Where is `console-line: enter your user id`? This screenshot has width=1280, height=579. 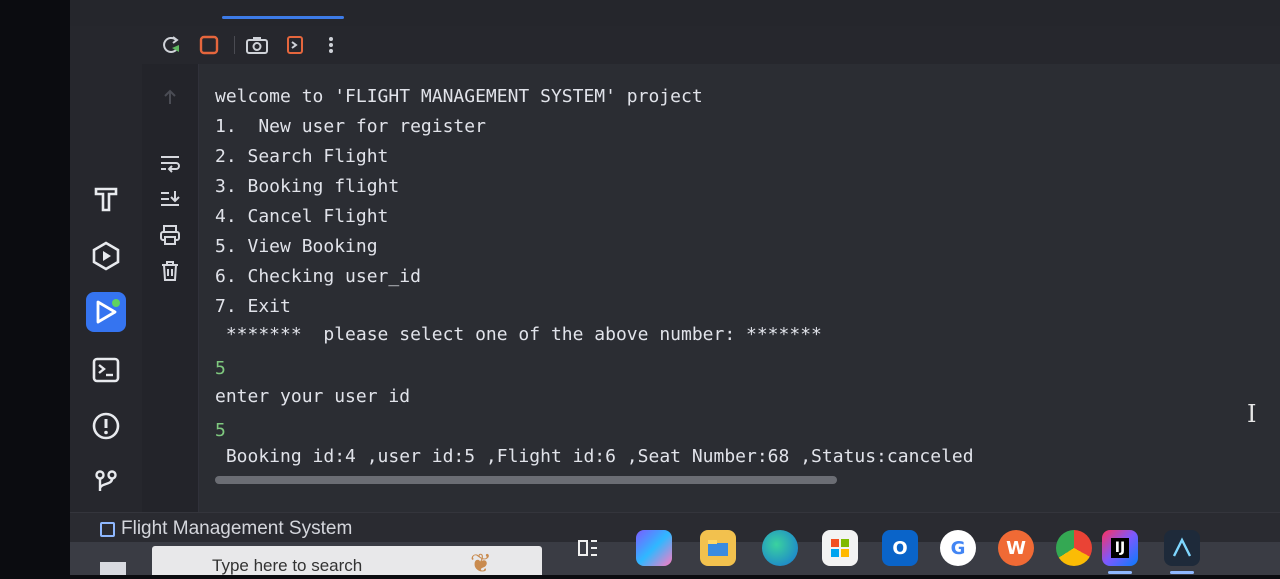
console-line: enter your user id is located at coordinates (313, 396).